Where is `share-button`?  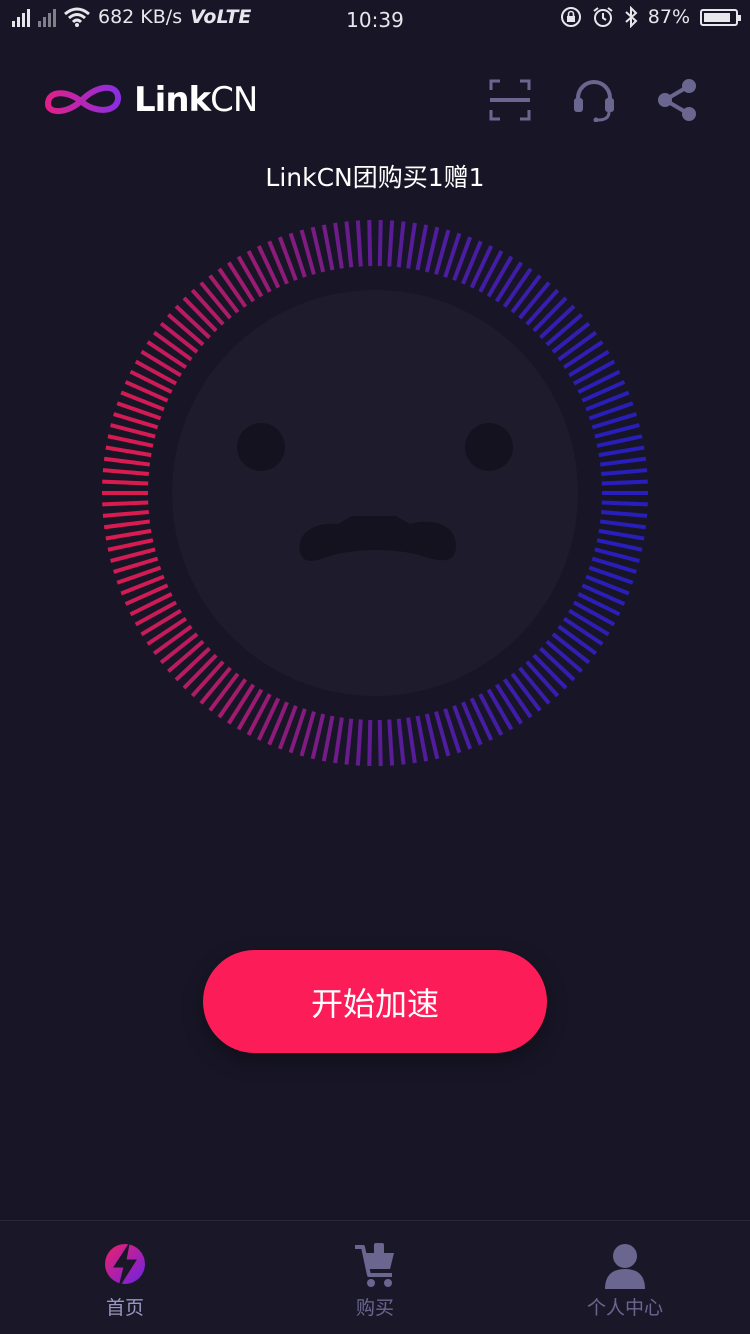 share-button is located at coordinates (677, 100).